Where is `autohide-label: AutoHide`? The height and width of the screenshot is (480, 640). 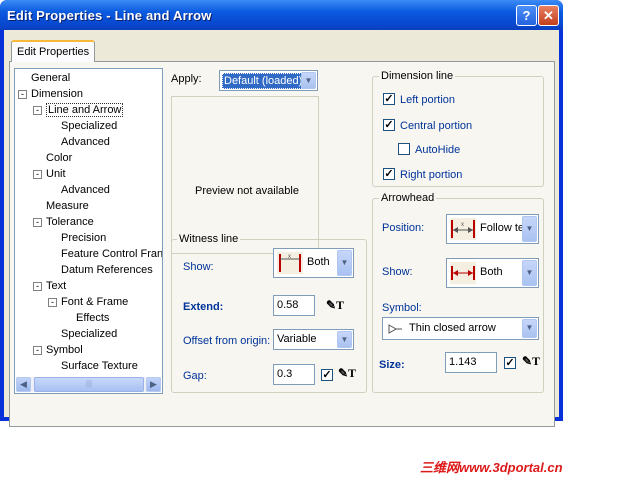 autohide-label: AutoHide is located at coordinates (437, 150).